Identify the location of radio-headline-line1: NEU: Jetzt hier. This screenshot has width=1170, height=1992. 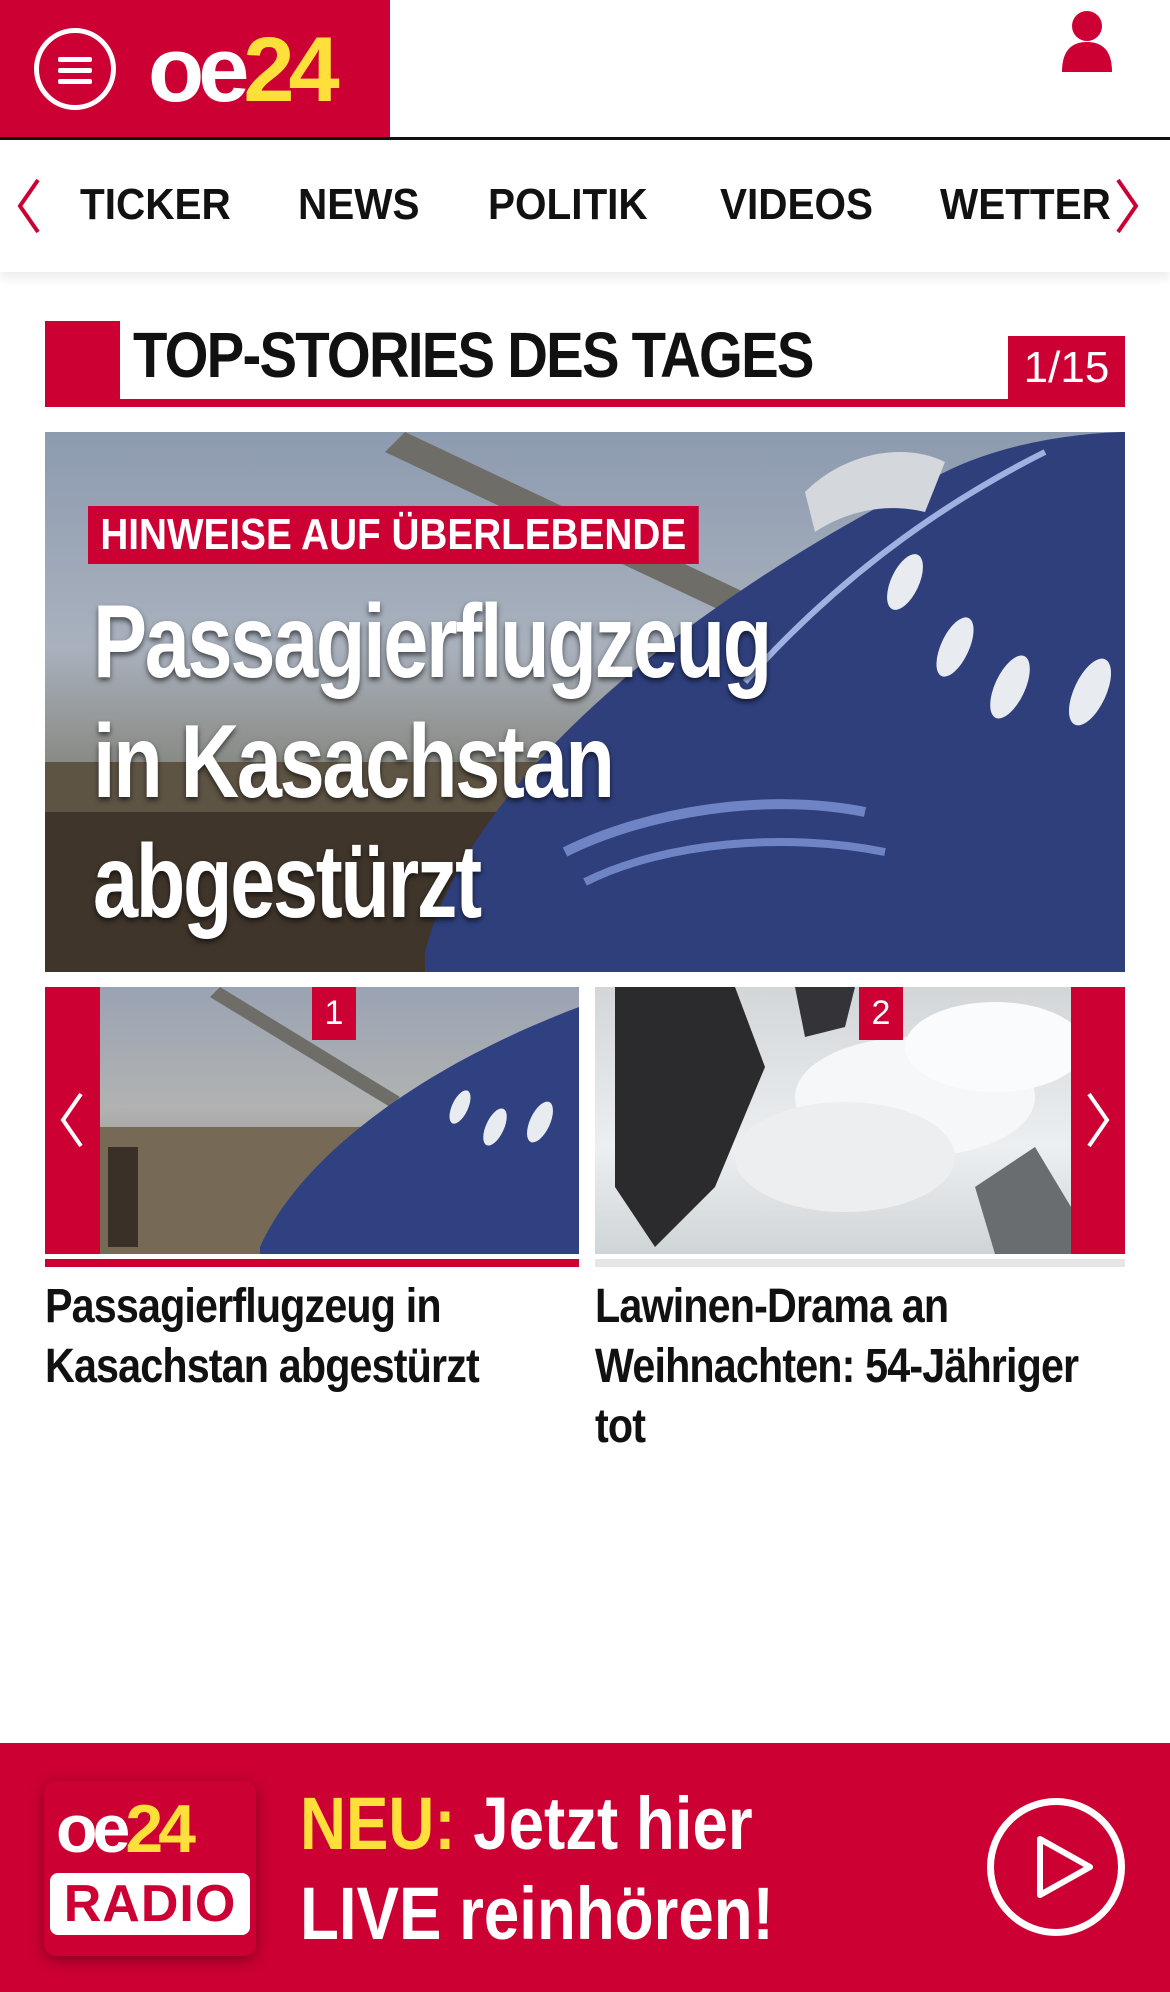
(526, 1823).